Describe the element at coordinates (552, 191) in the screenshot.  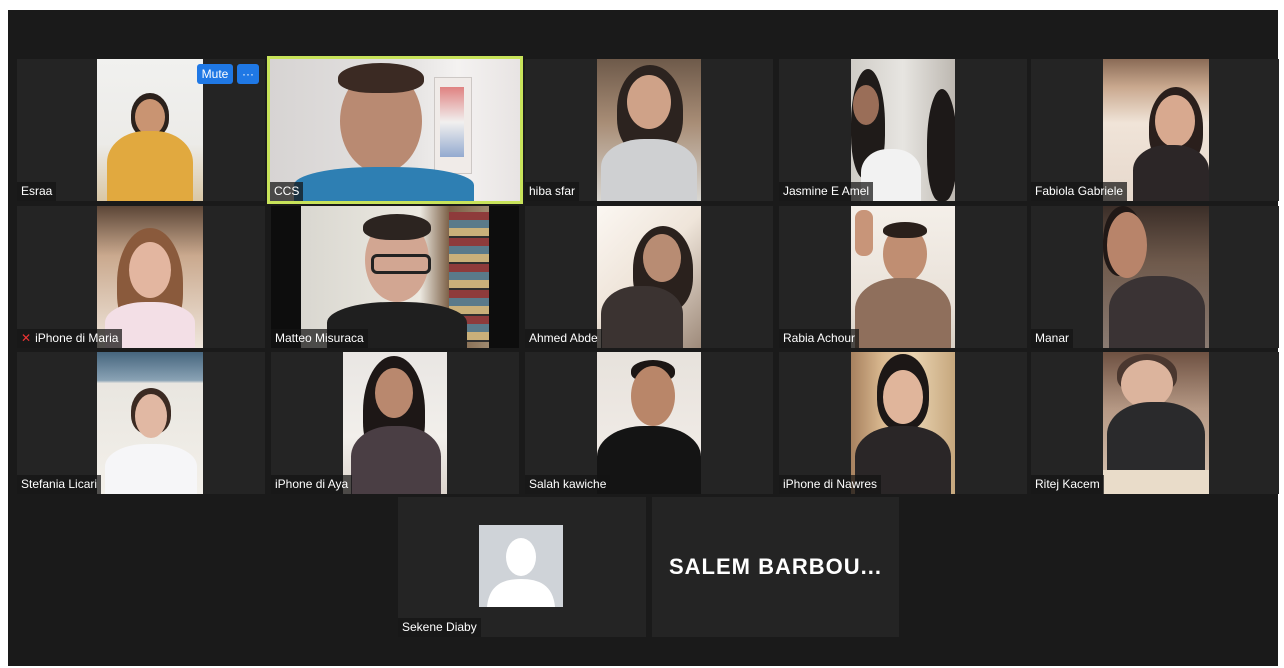
I see `participant-name: hiba sfar` at that location.